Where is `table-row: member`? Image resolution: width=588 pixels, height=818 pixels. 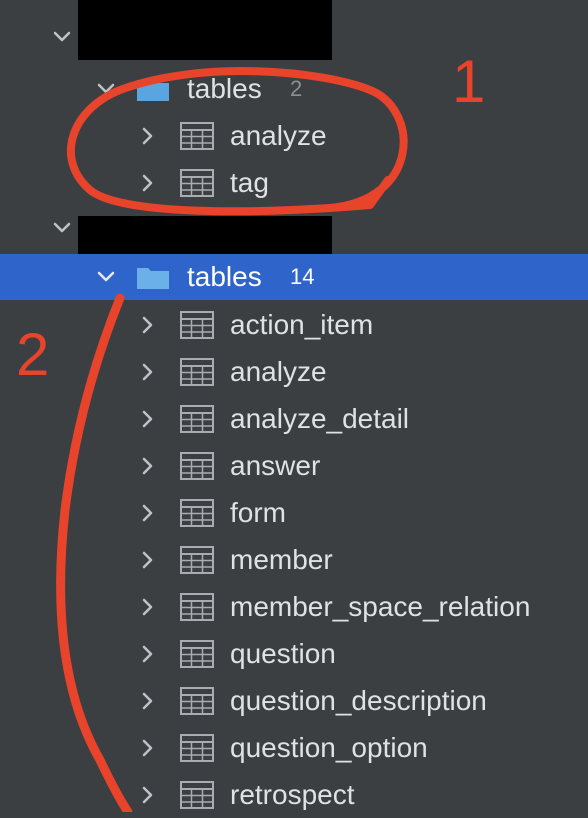 table-row: member is located at coordinates (294, 560).